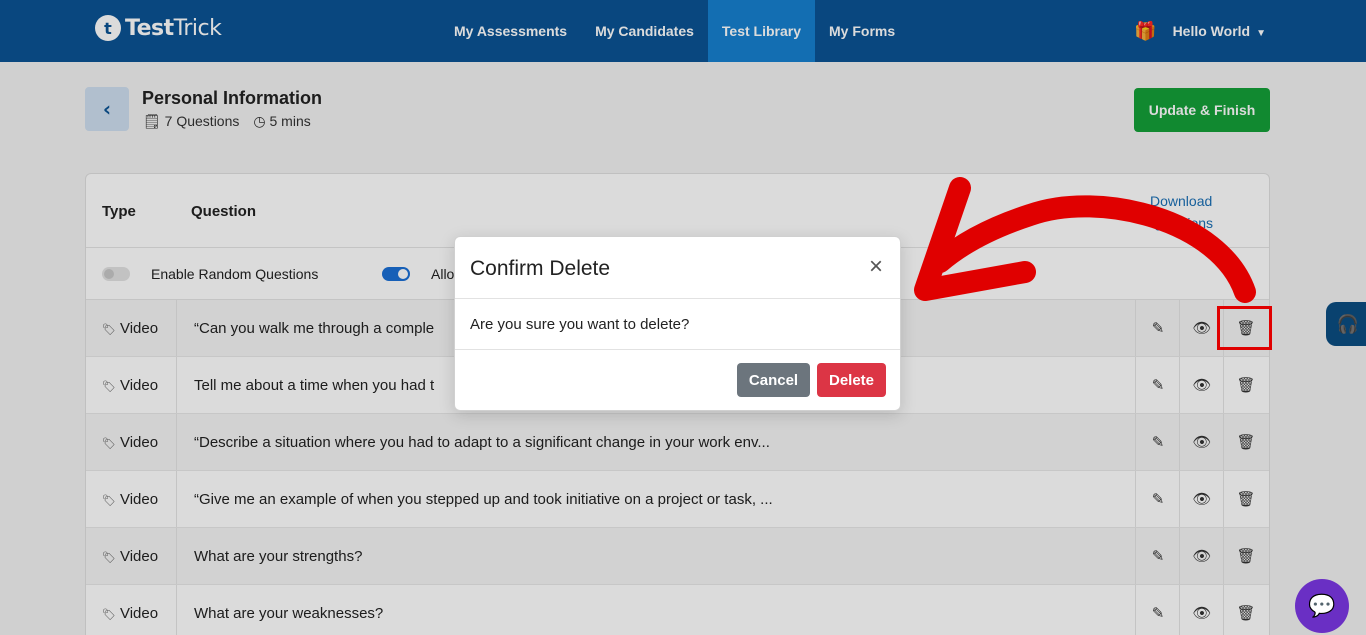 Image resolution: width=1366 pixels, height=635 pixels. I want to click on annotation-arrow, so click(1085, 240).